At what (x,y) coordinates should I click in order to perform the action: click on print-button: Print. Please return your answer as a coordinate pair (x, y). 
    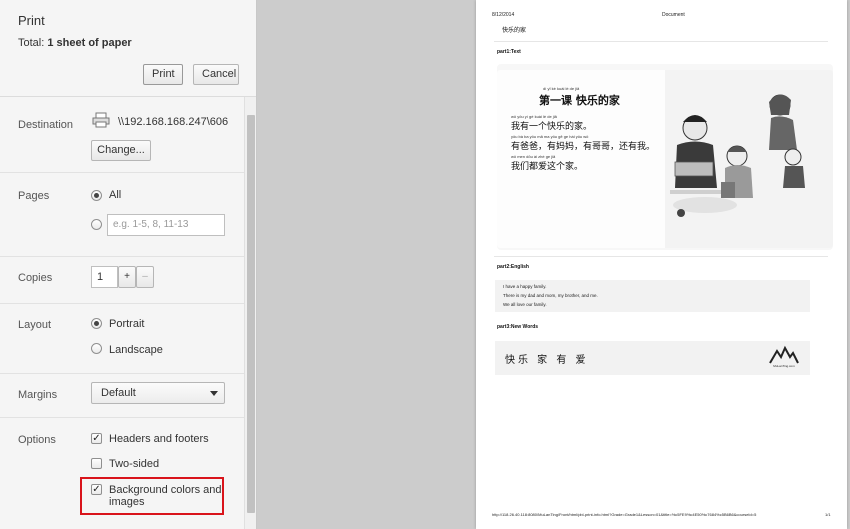
    Looking at the image, I should click on (163, 74).